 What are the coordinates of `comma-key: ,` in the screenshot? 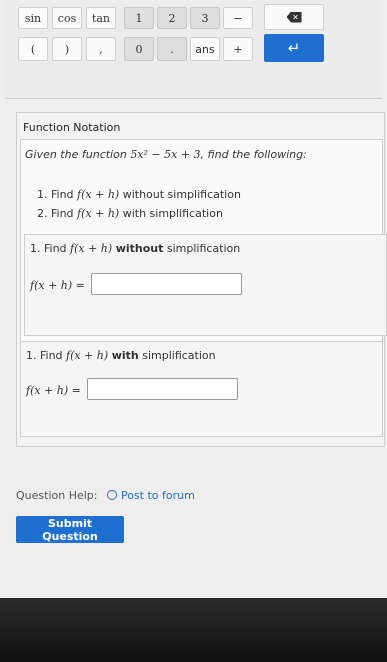 It's located at (101, 49).